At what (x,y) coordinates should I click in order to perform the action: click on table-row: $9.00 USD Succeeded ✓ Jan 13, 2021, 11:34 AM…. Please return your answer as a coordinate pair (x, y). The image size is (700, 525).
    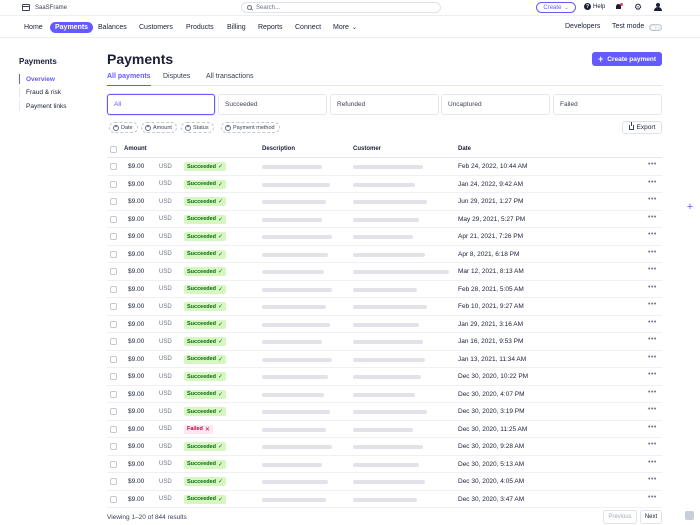
    Looking at the image, I should click on (384, 359).